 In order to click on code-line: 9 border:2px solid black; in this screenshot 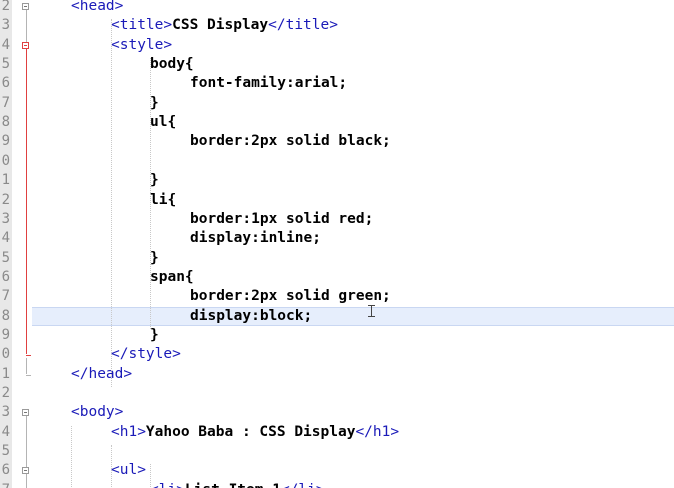, I will do `click(337, 141)`.